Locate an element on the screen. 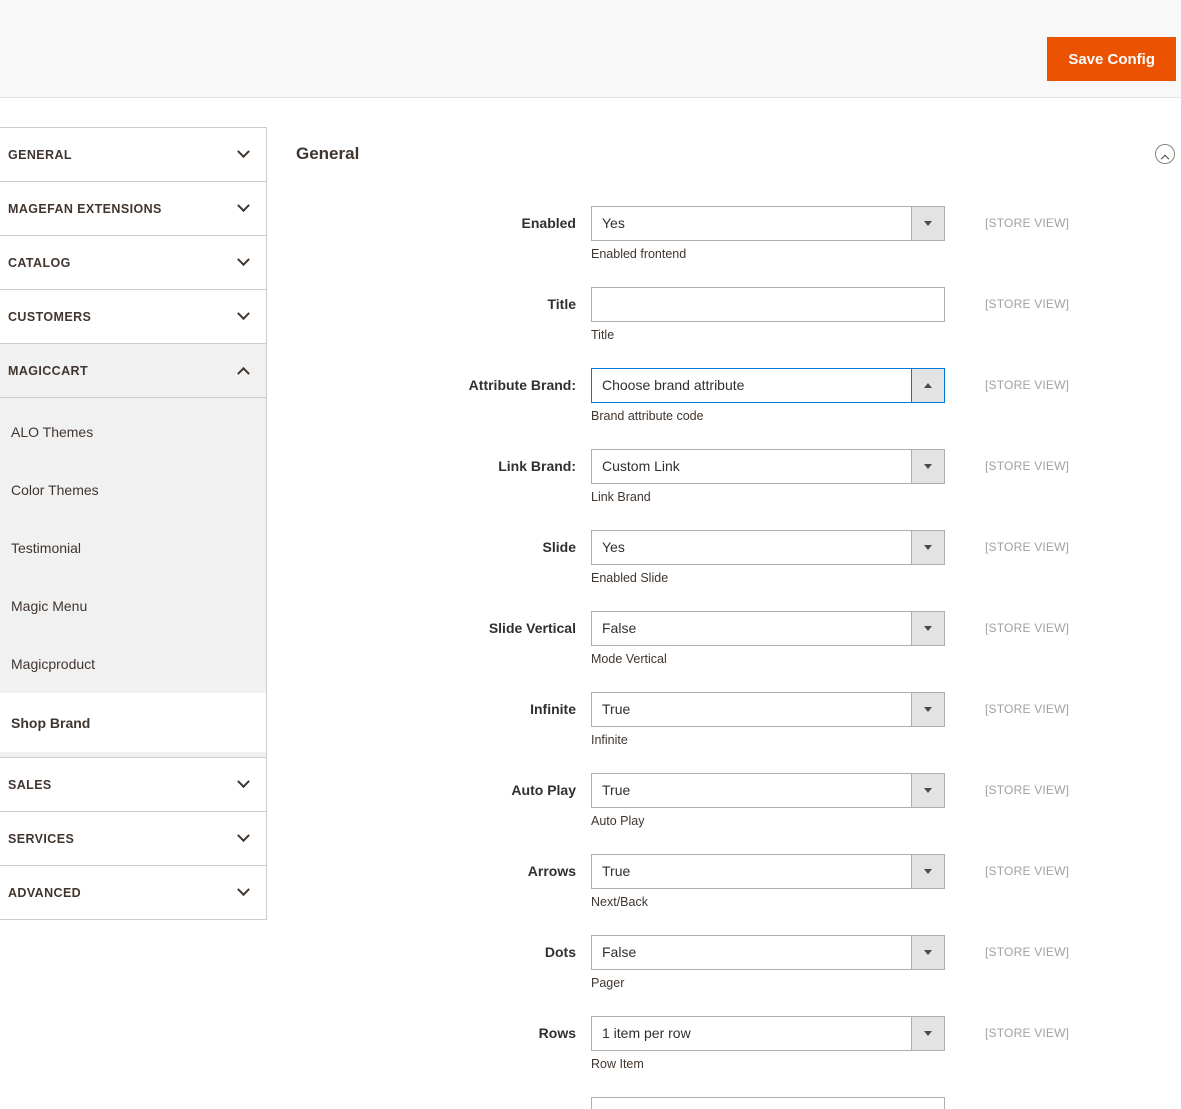  field-label: Rows is located at coordinates (557, 1033).